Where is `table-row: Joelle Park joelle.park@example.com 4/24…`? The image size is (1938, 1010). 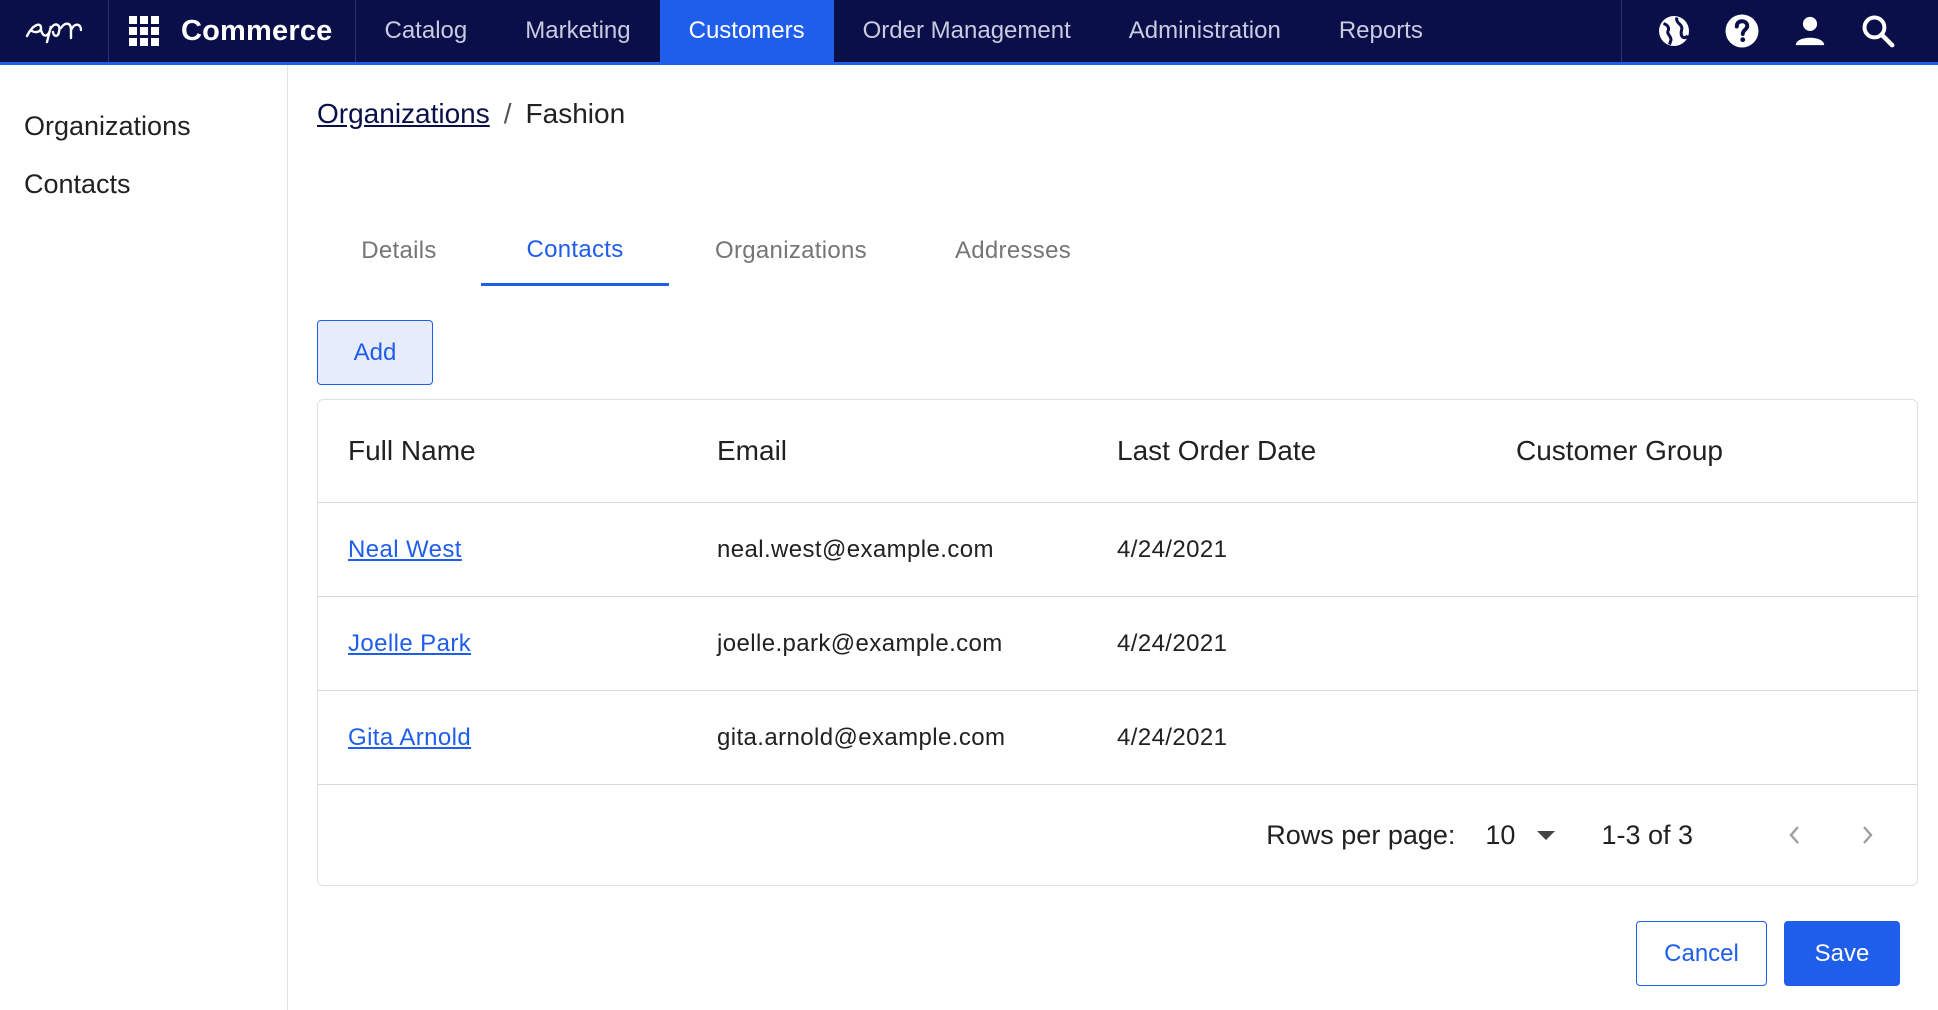 table-row: Joelle Park joelle.park@example.com 4/24… is located at coordinates (1117, 644).